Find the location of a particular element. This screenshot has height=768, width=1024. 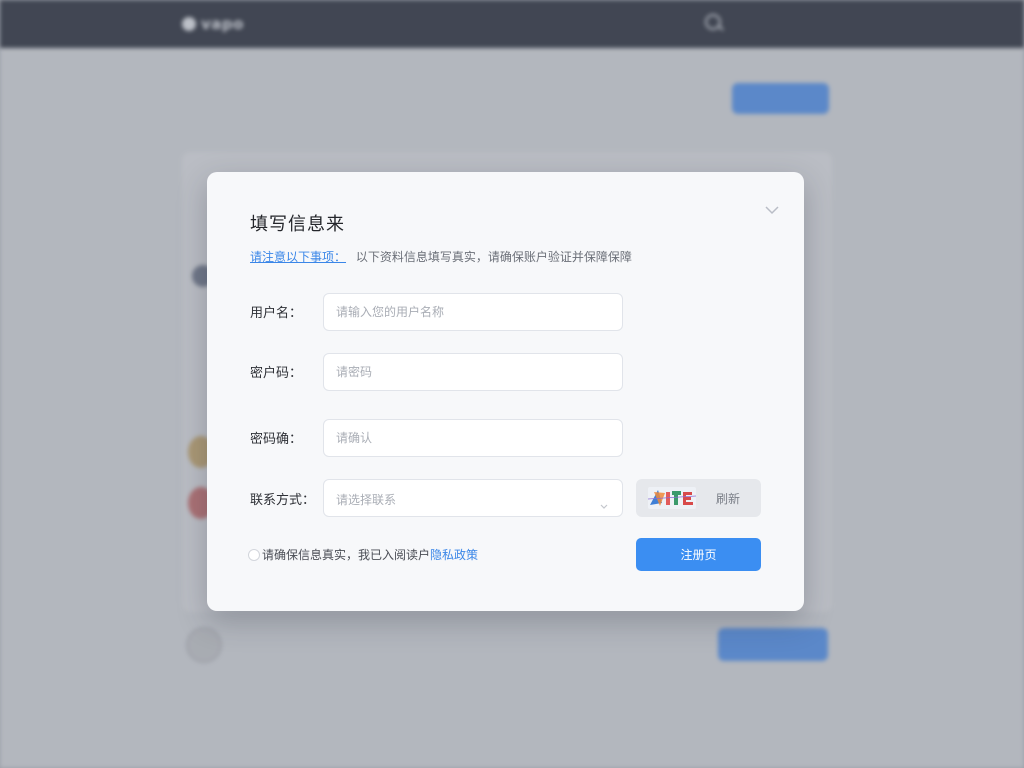

password-input is located at coordinates (473, 372).